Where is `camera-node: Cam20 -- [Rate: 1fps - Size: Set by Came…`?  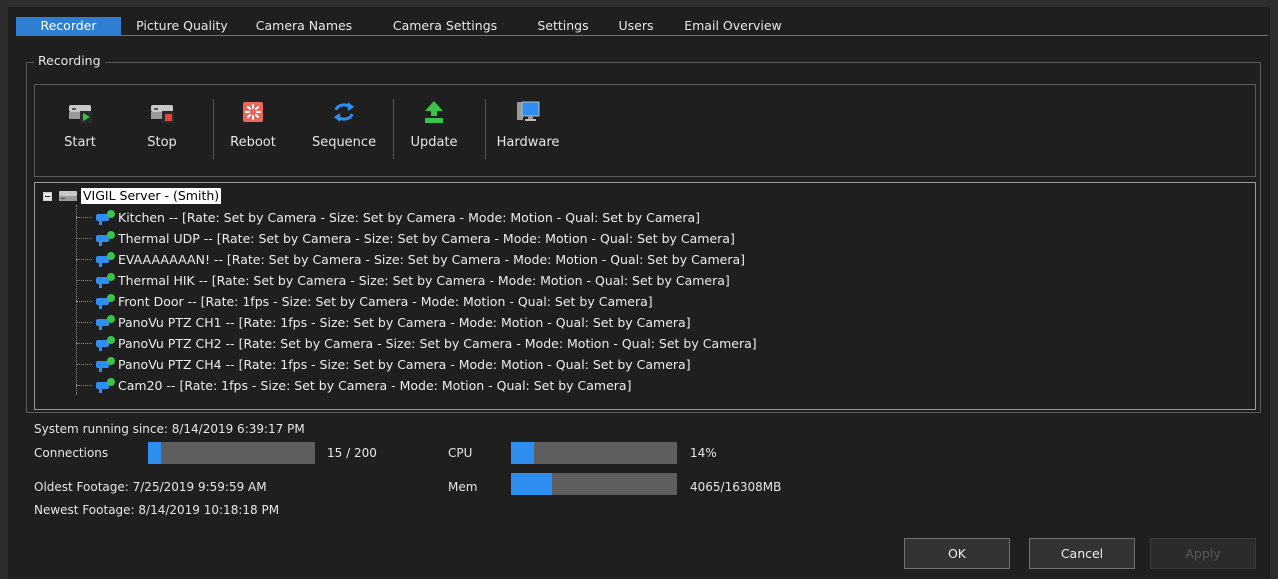 camera-node: Cam20 -- [Rate: 1fps - Size: Set by Came… is located at coordinates (353, 385).